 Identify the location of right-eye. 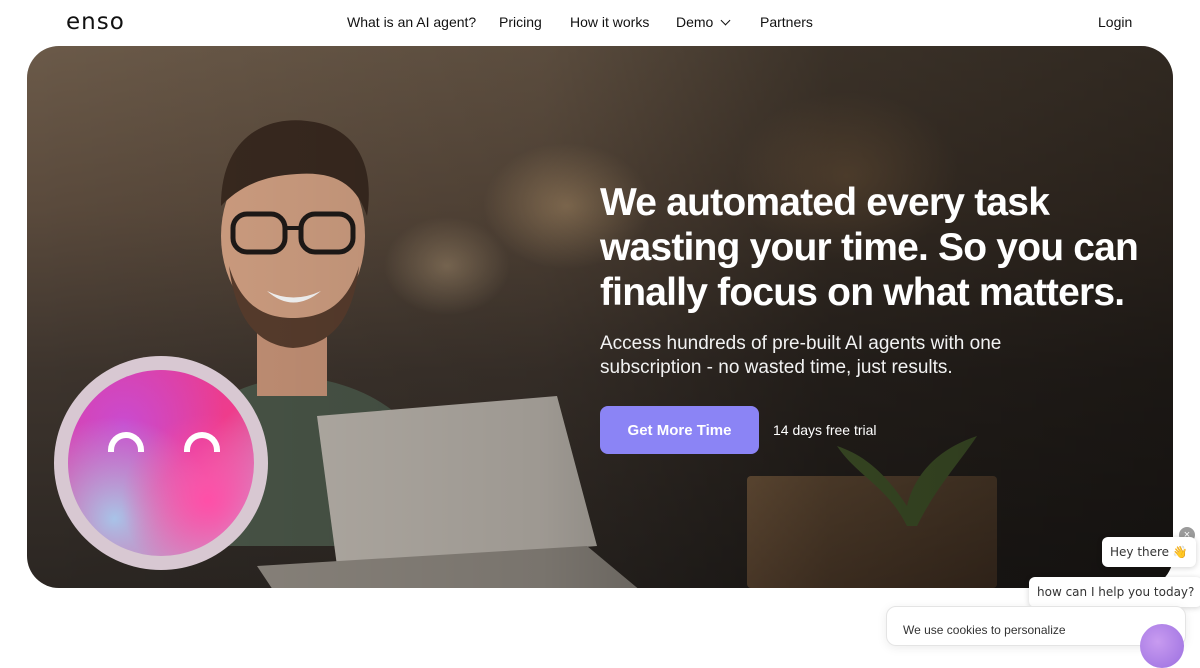
(202, 442).